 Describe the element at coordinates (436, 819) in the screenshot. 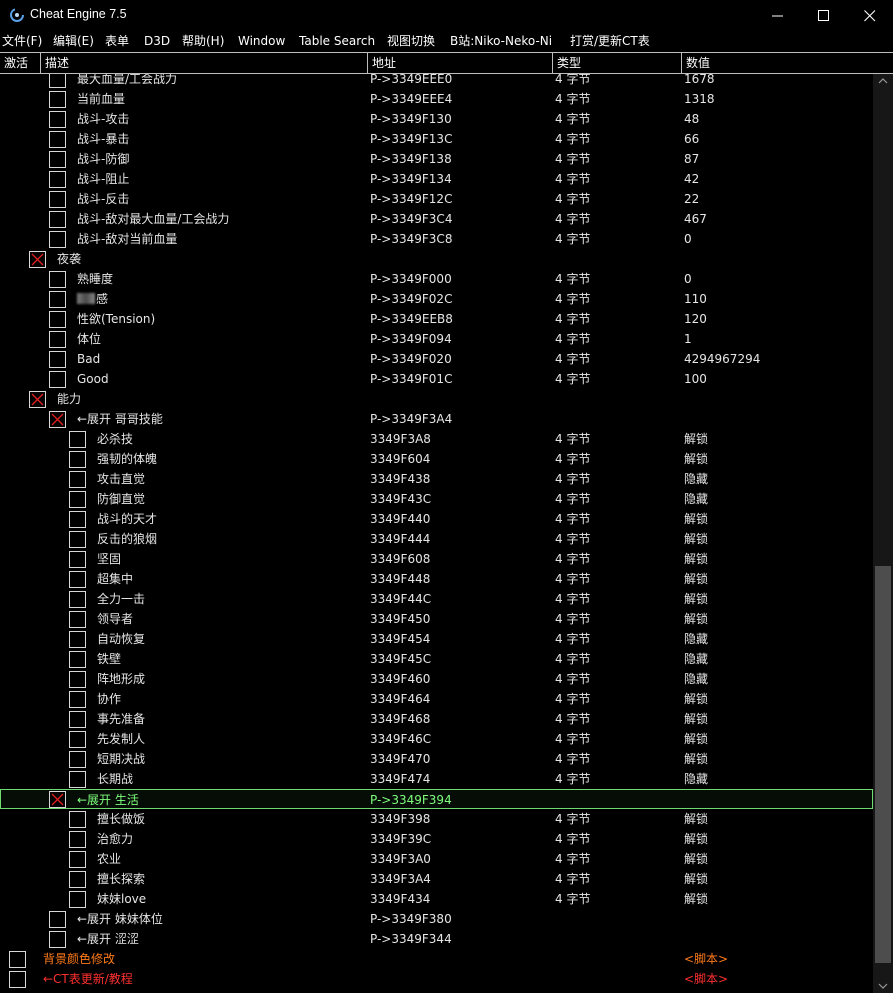

I see `table-row: 擅长做饭 3349F398 4 字节 解锁` at that location.